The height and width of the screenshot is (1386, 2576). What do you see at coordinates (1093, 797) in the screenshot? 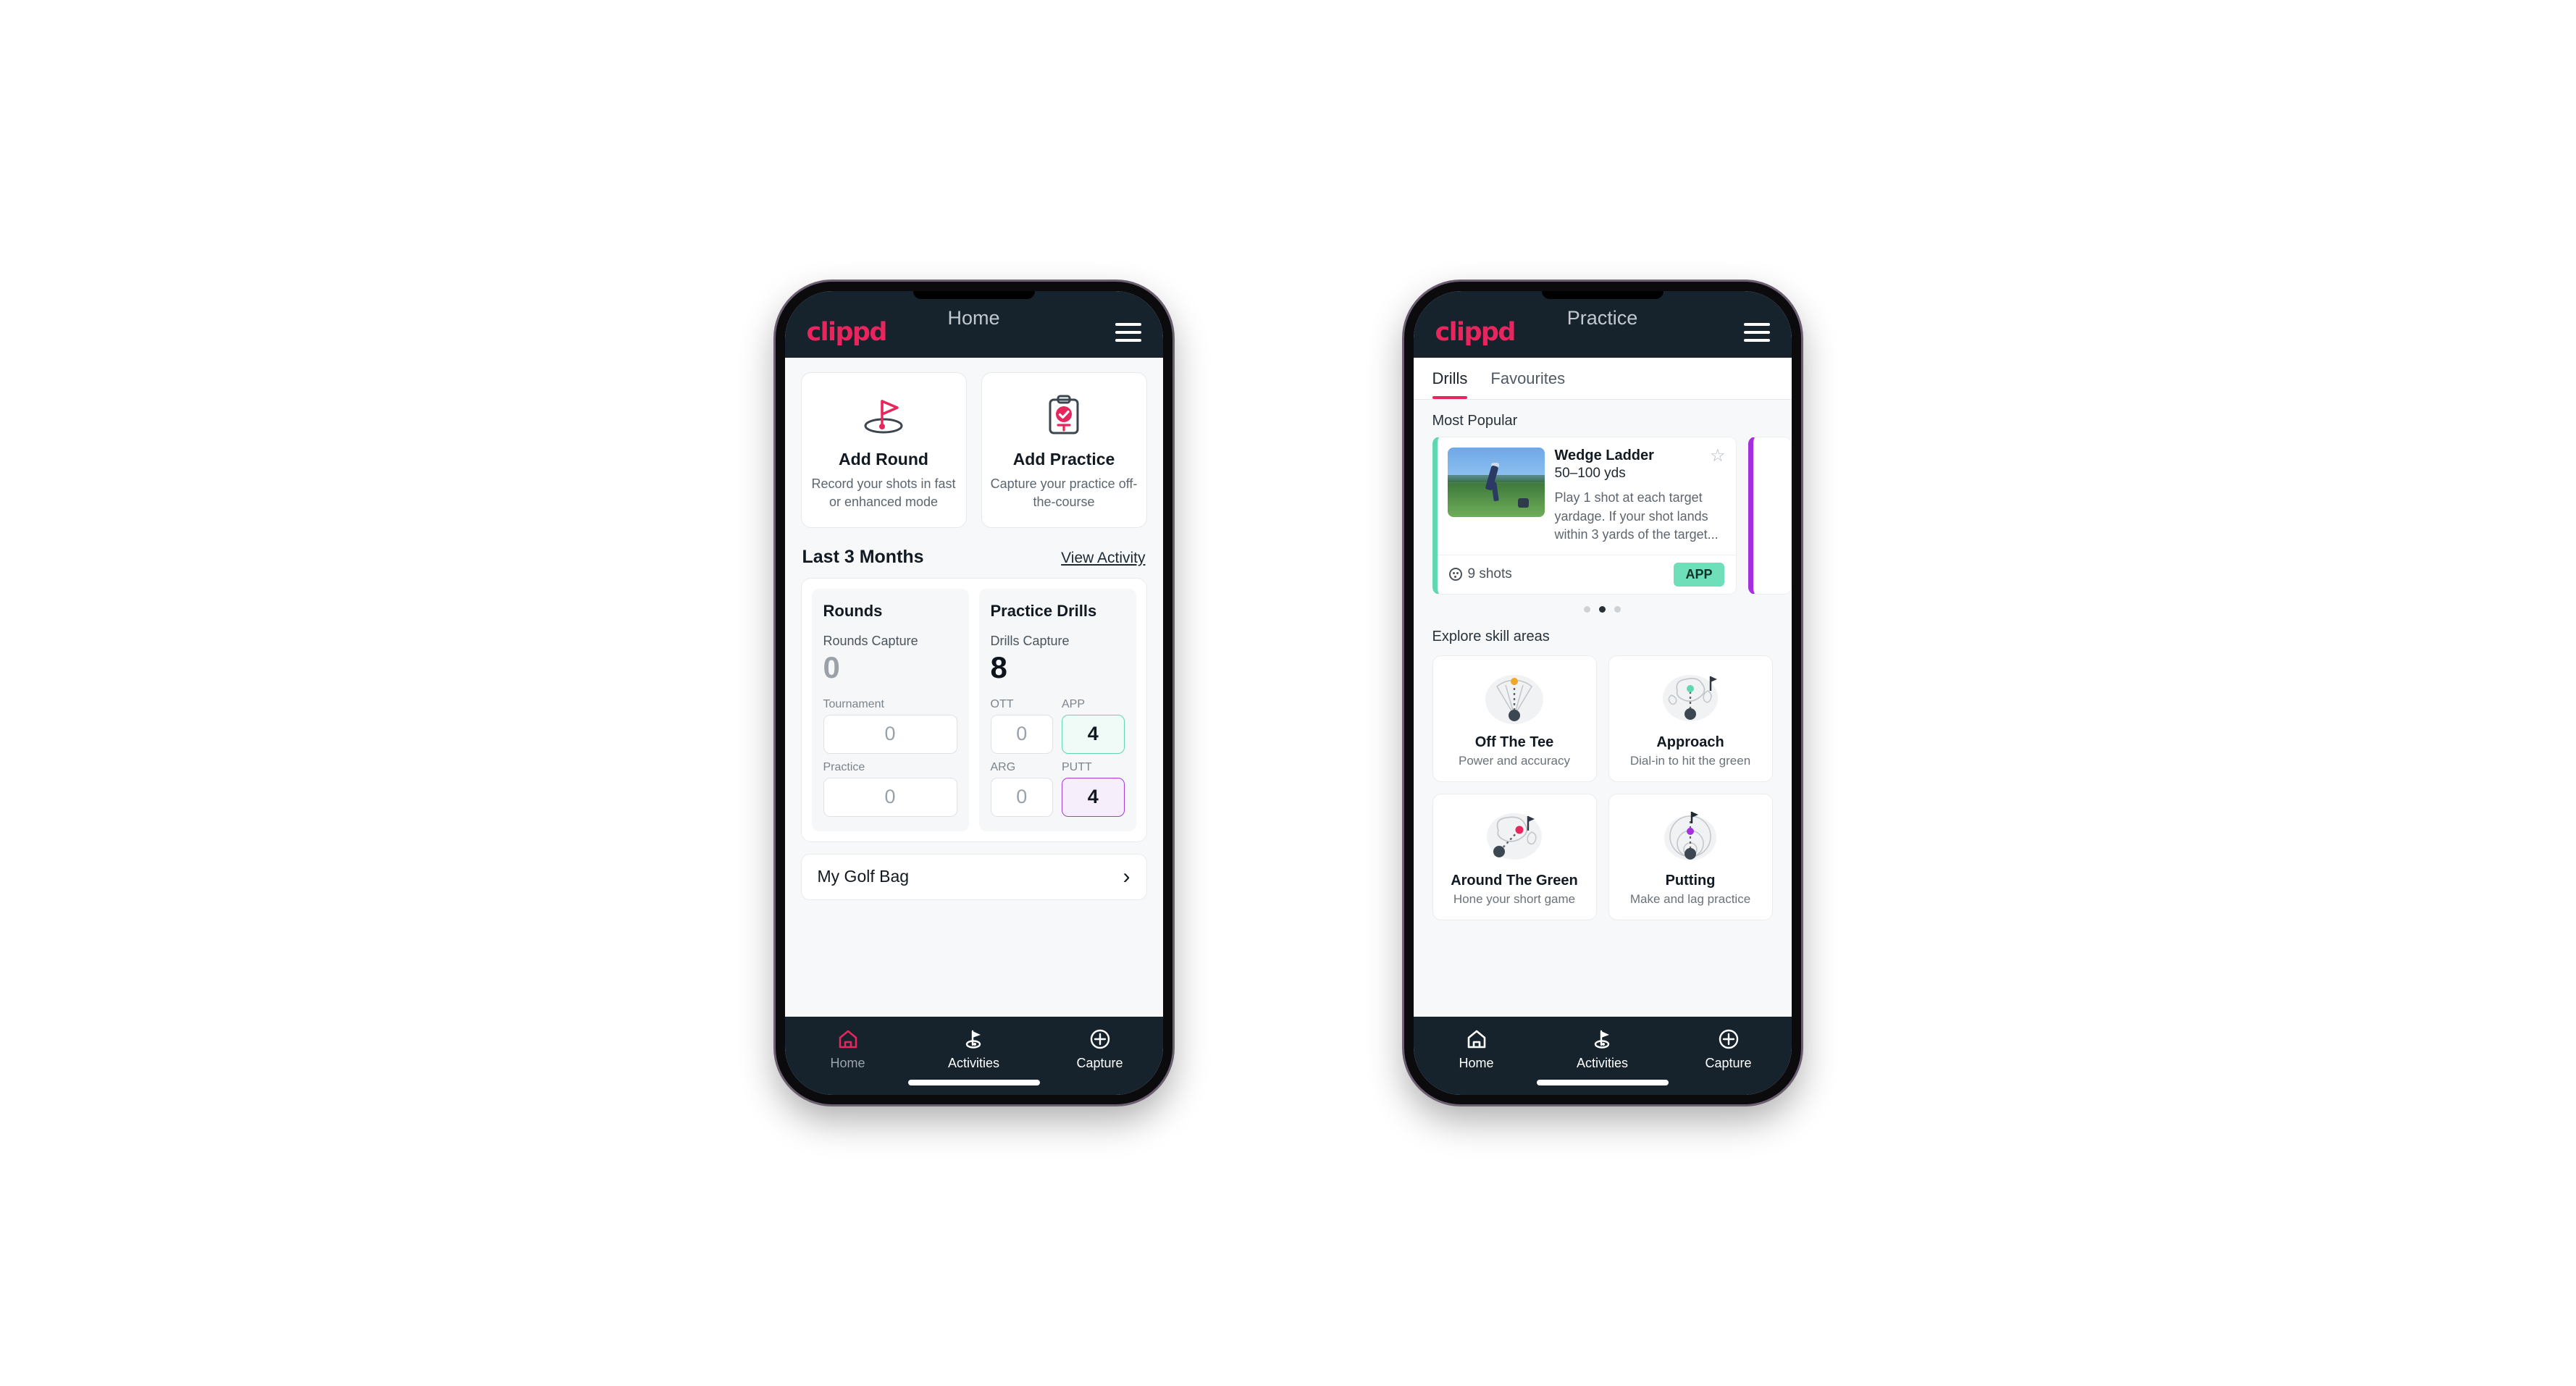
I see `putt-value: 4` at bounding box center [1093, 797].